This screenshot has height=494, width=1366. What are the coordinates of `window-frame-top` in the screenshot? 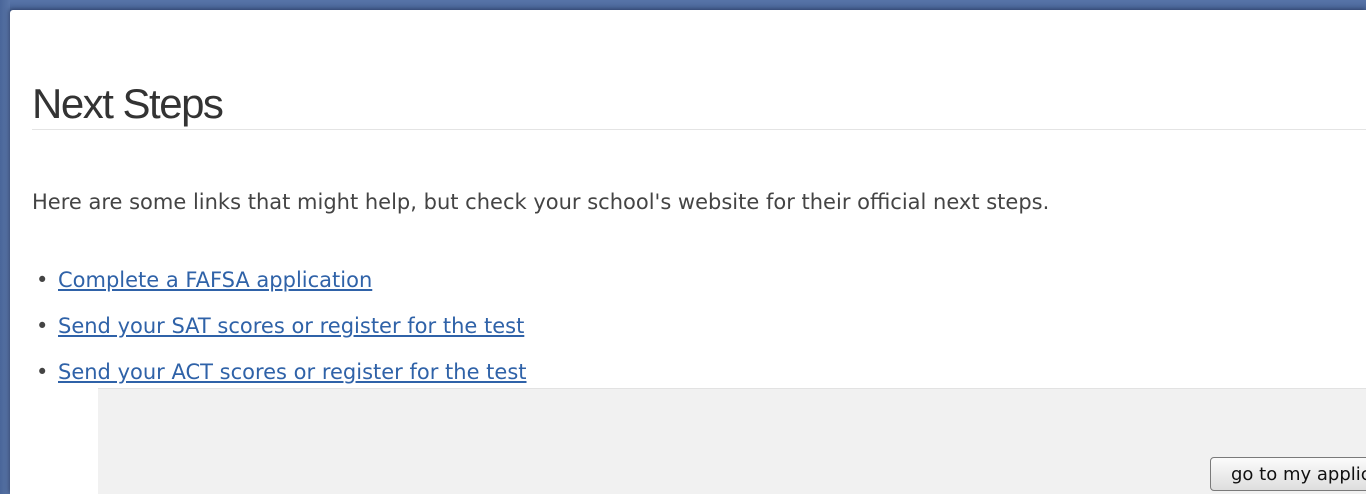 It's located at (683, 5).